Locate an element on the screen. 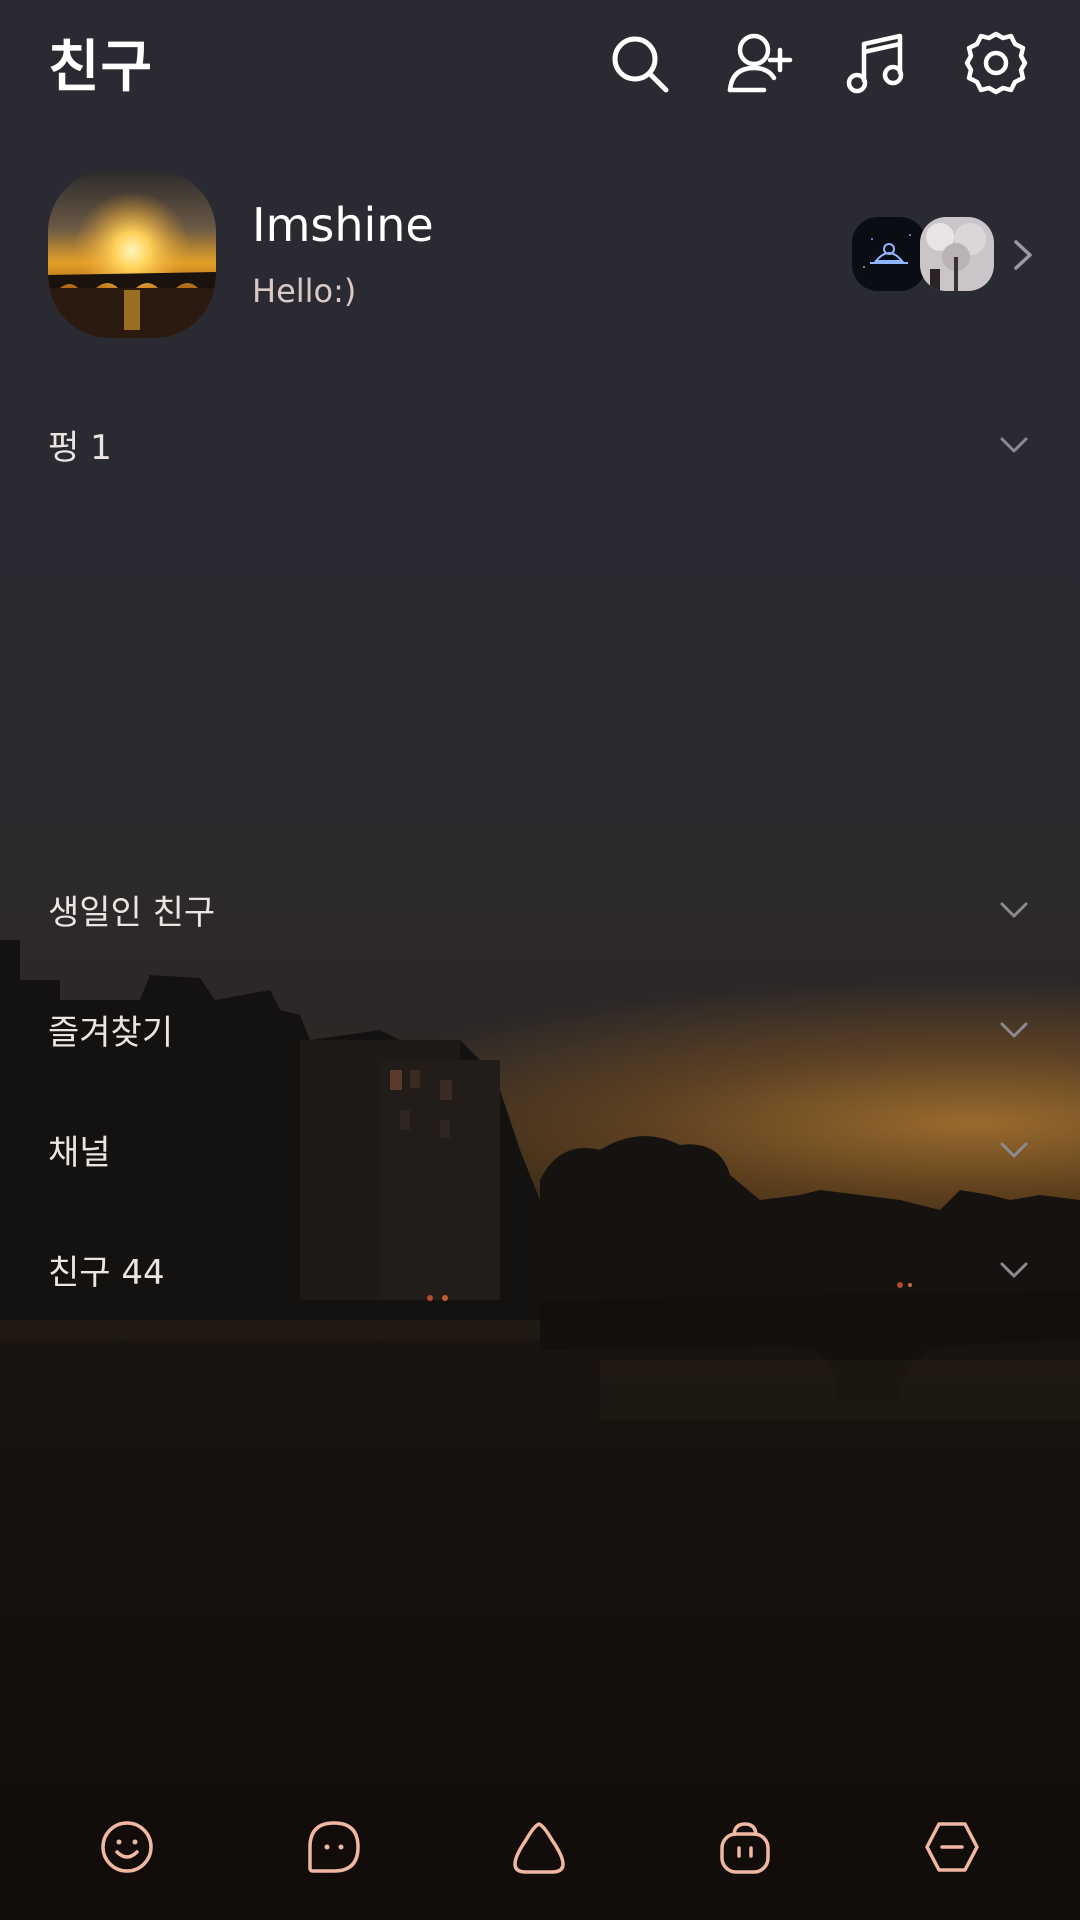  shopping-tab-icon is located at coordinates (745, 1847).